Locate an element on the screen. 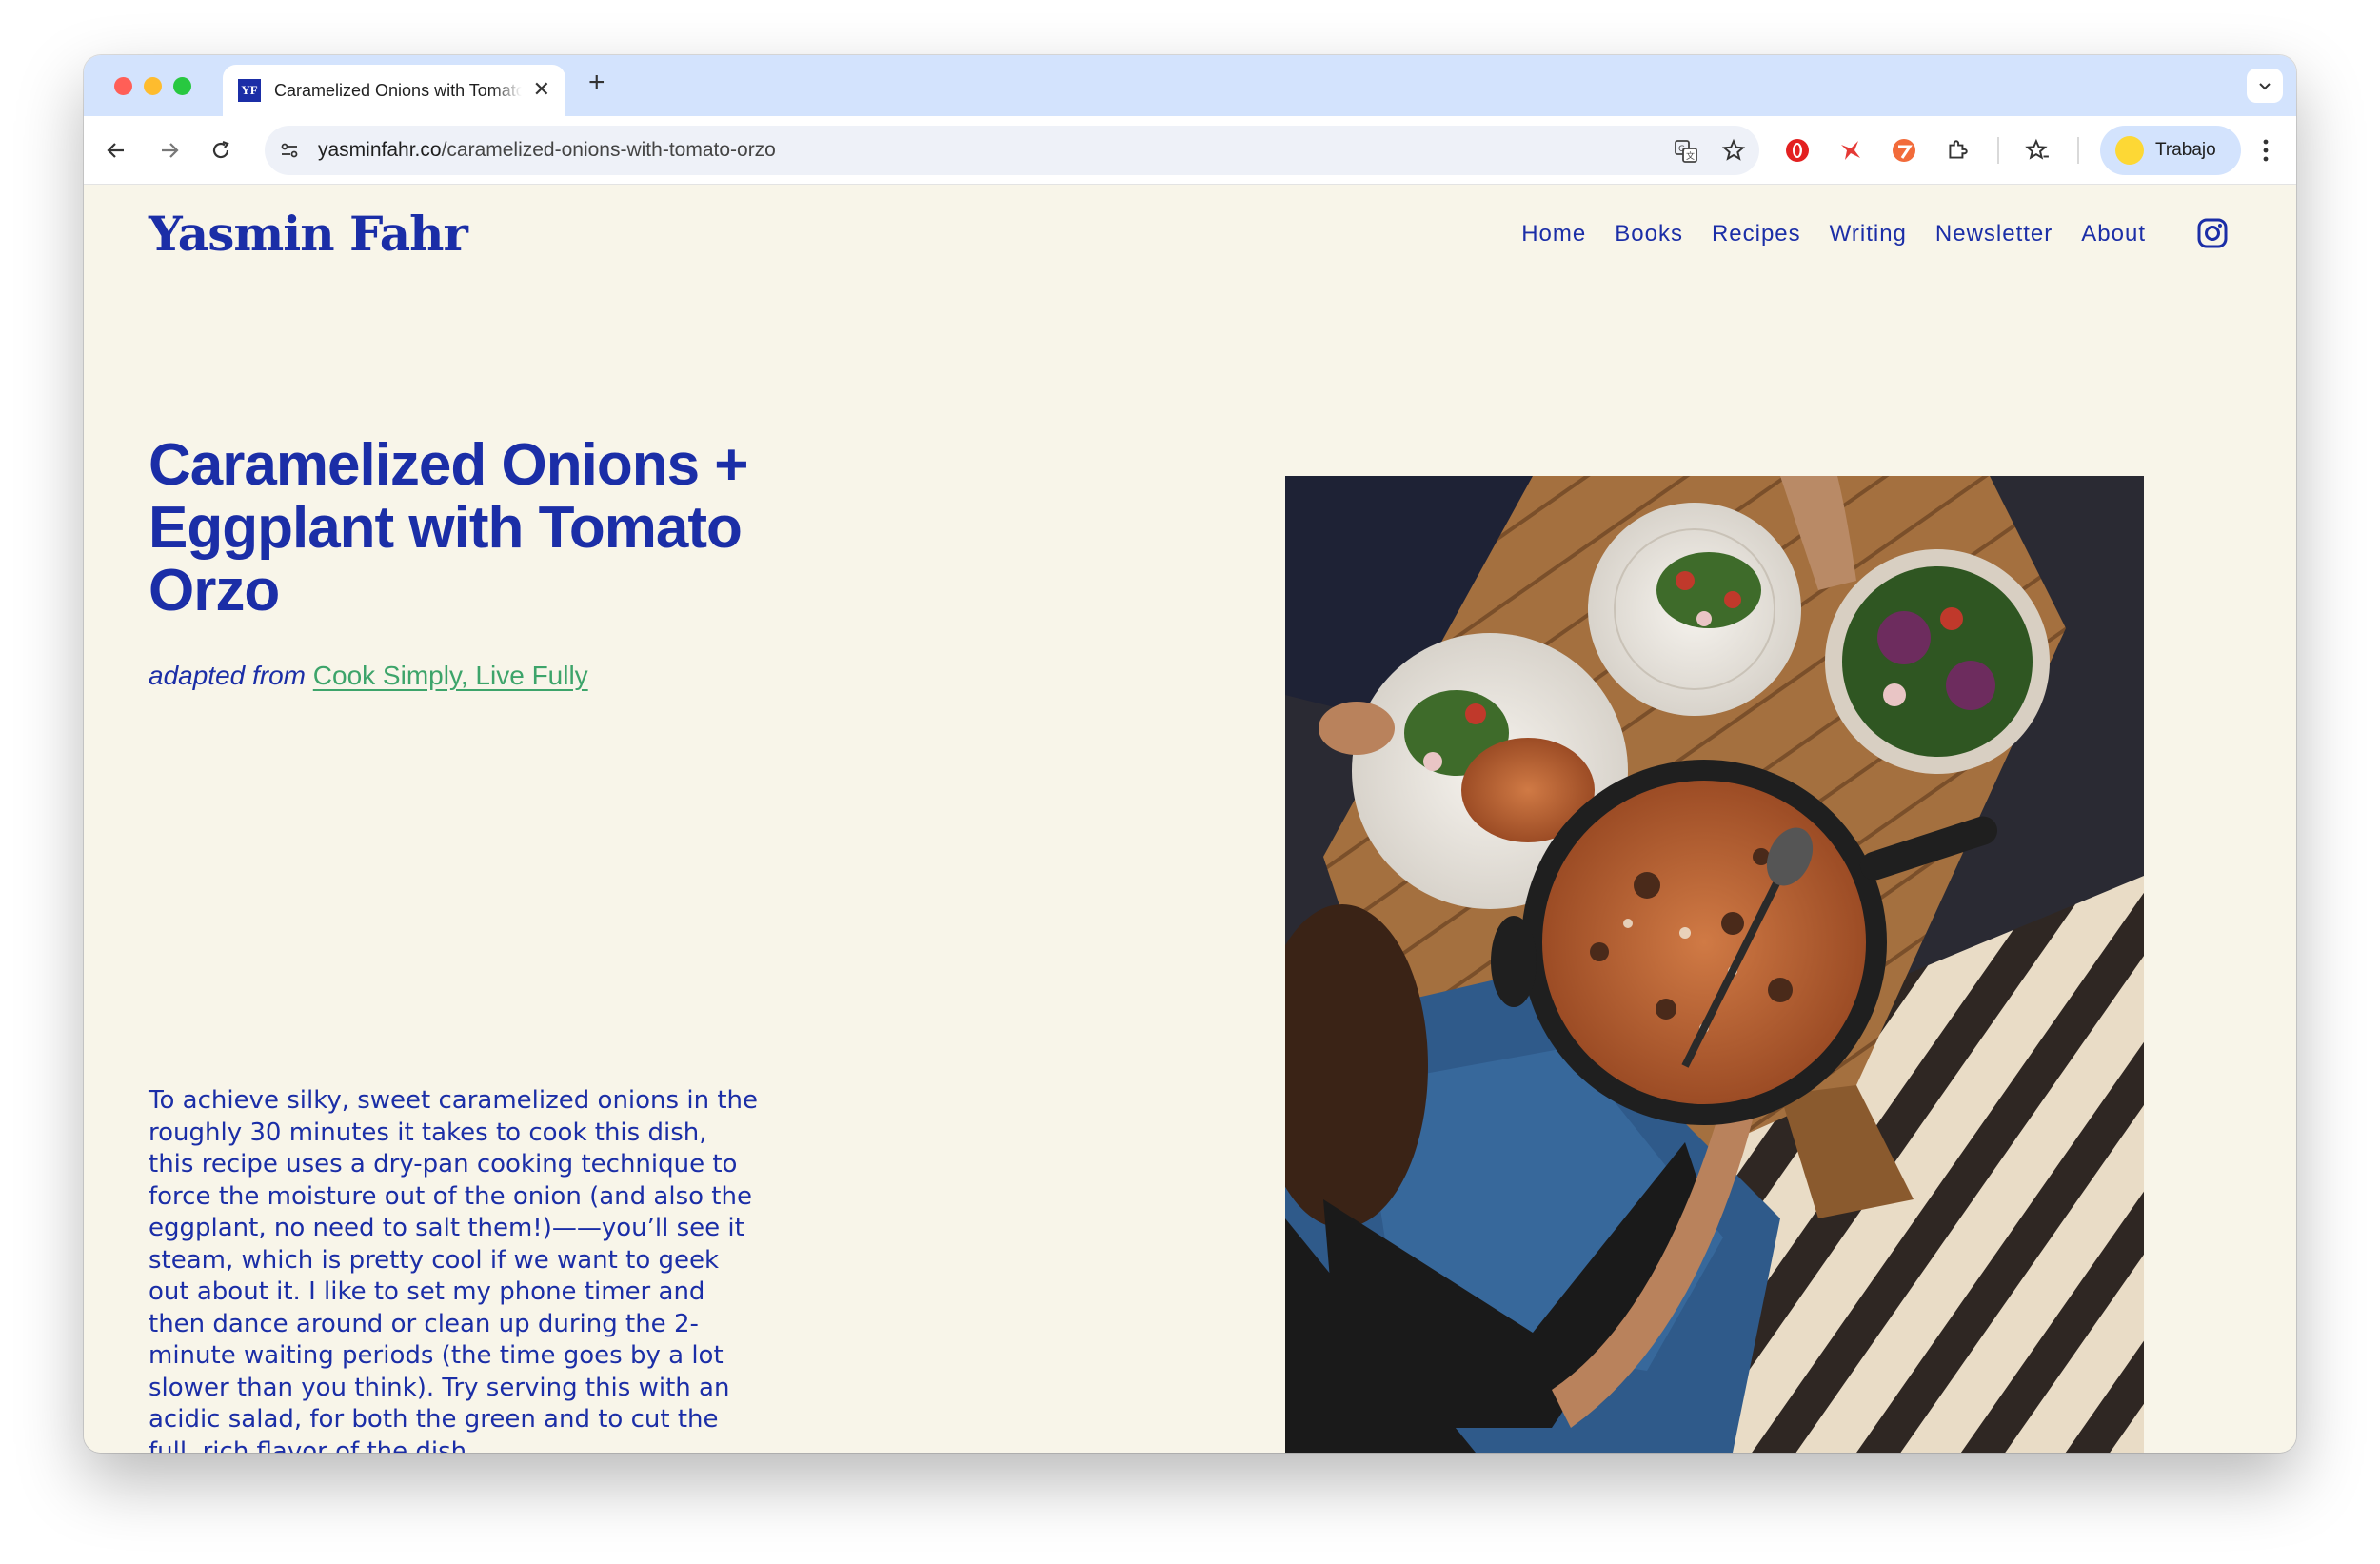 The image size is (2380, 1564). avatar is located at coordinates (2129, 150).